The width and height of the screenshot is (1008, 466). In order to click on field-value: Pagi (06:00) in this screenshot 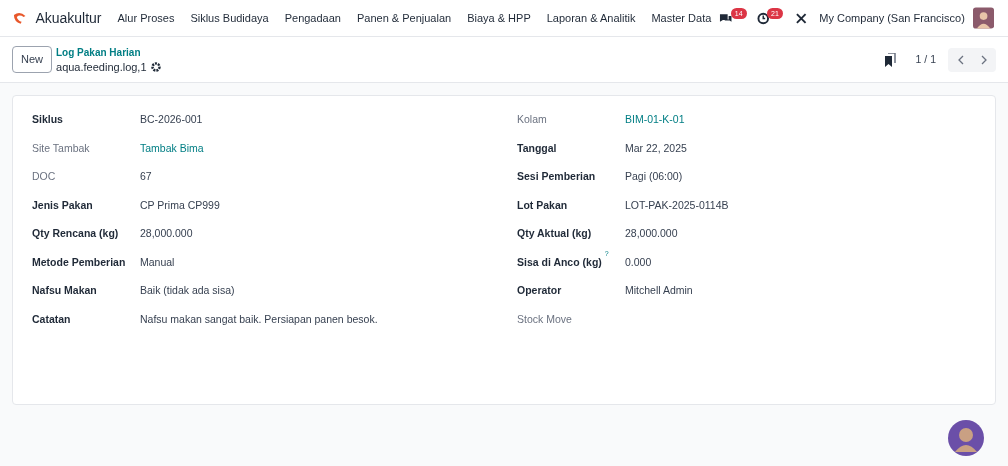, I will do `click(654, 176)`.